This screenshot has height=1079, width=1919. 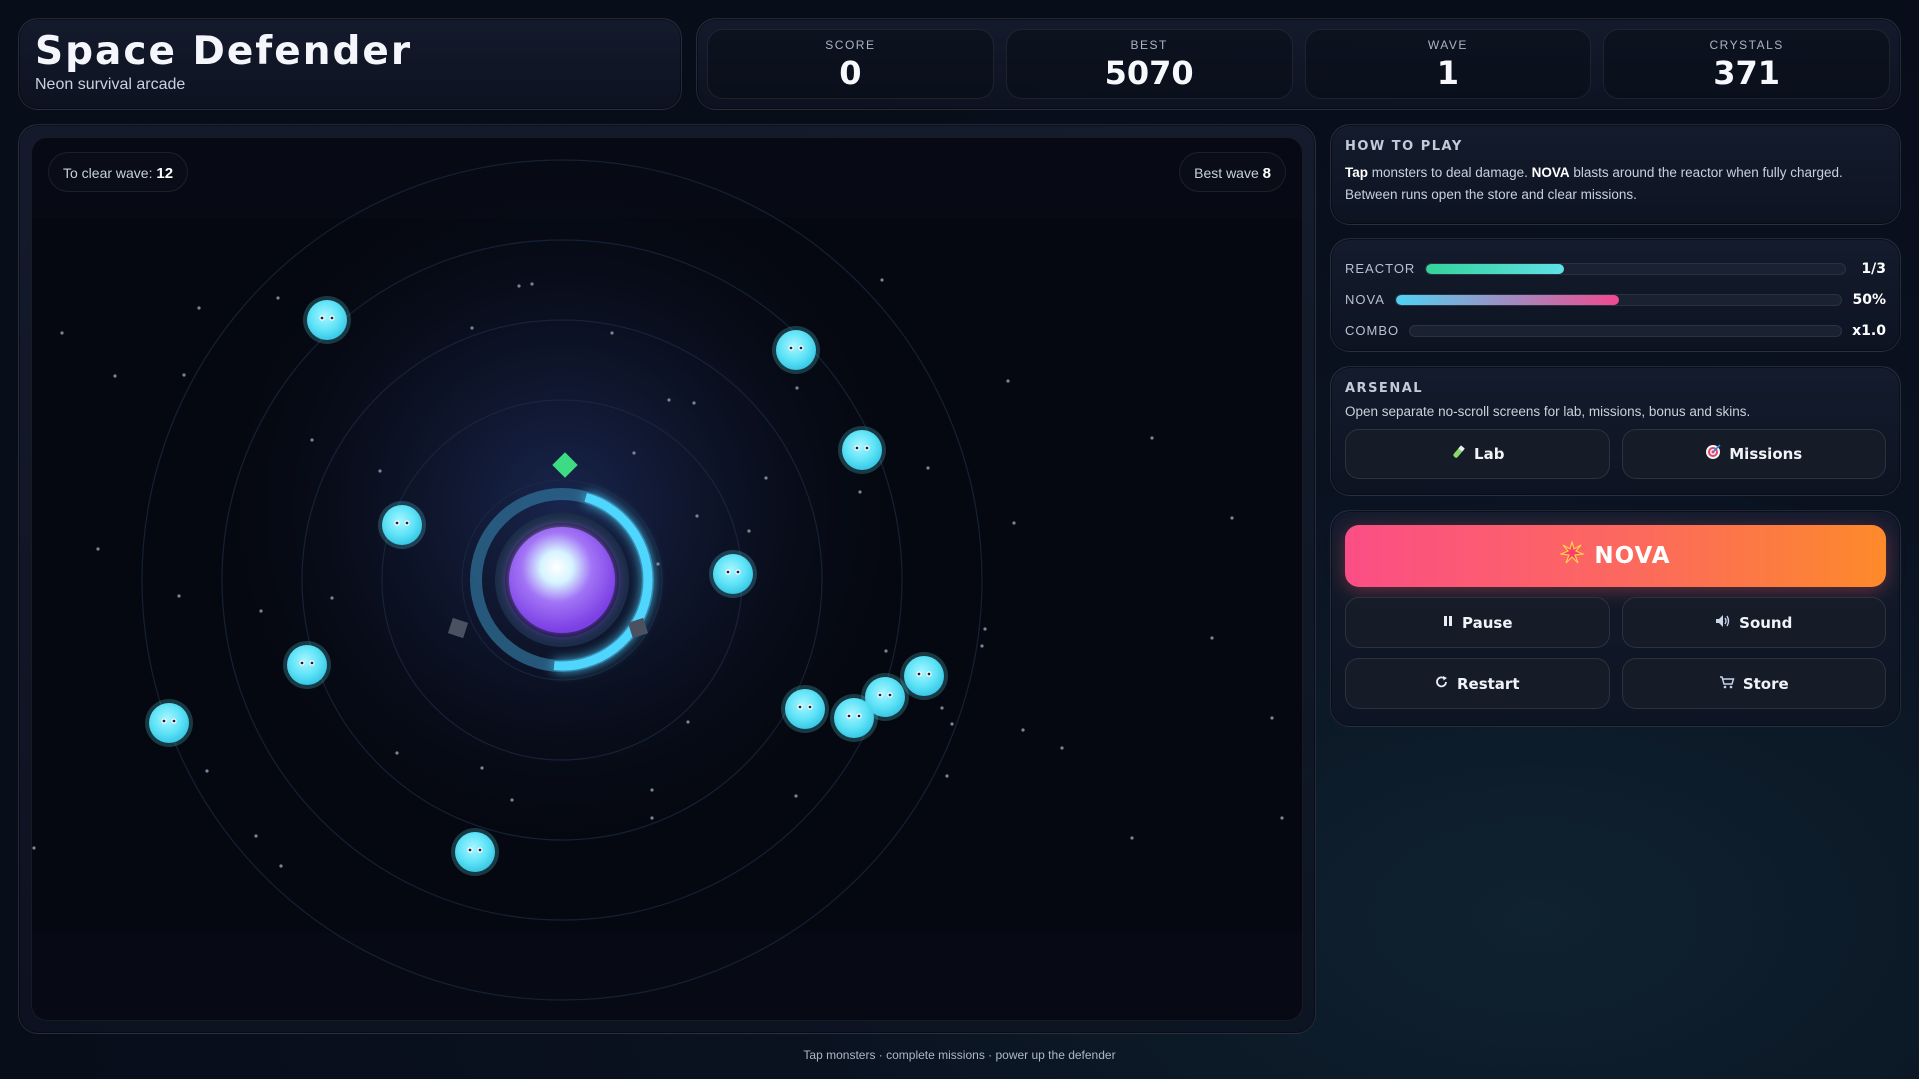 I want to click on nova-meter-fill, so click(x=1507, y=299).